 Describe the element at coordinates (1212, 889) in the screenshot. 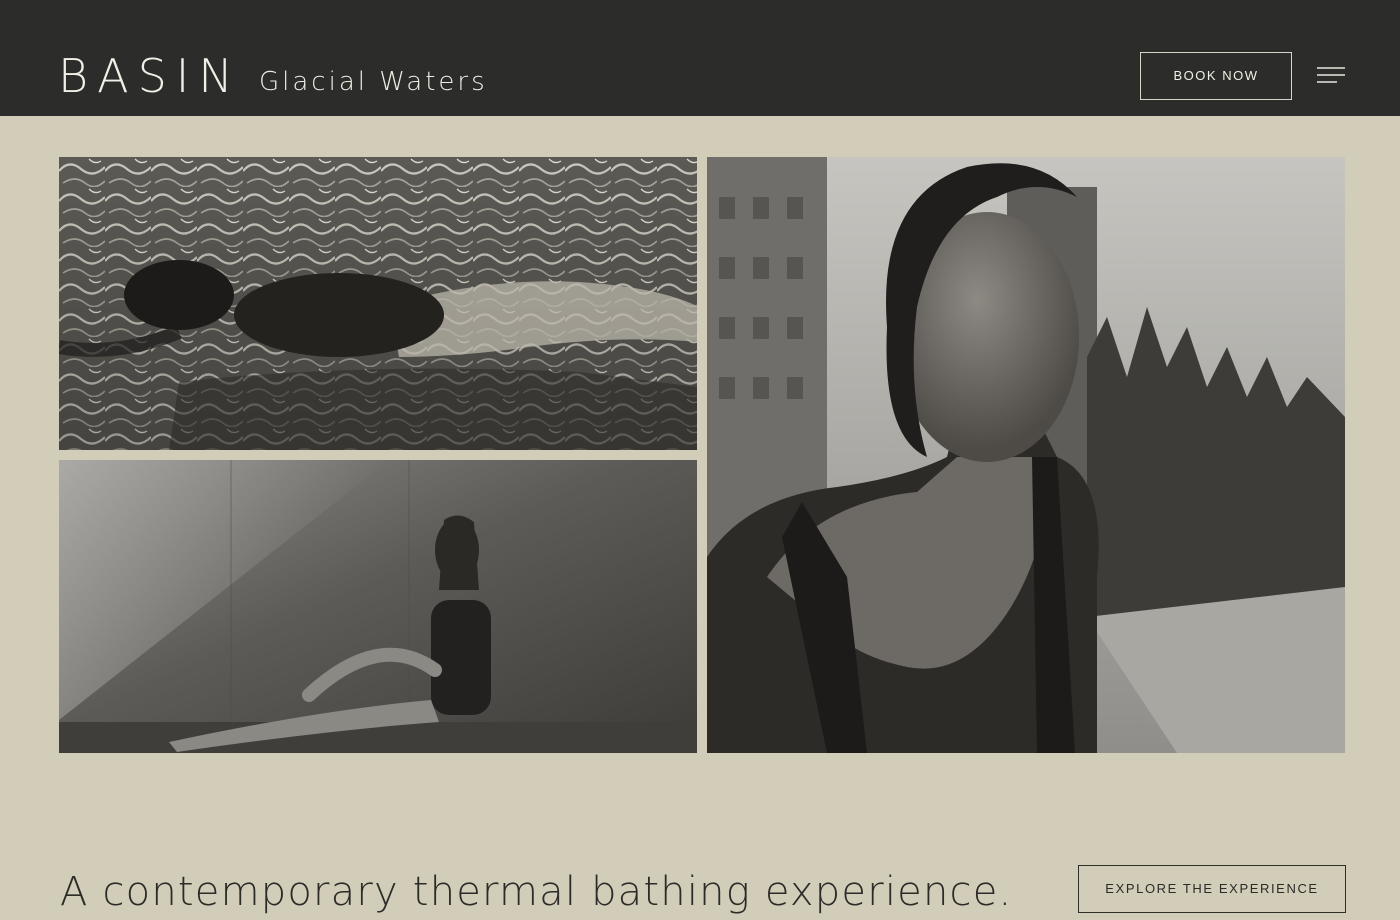

I see `explore-experience-button: EXPLORE THE EXPERIENCE` at that location.